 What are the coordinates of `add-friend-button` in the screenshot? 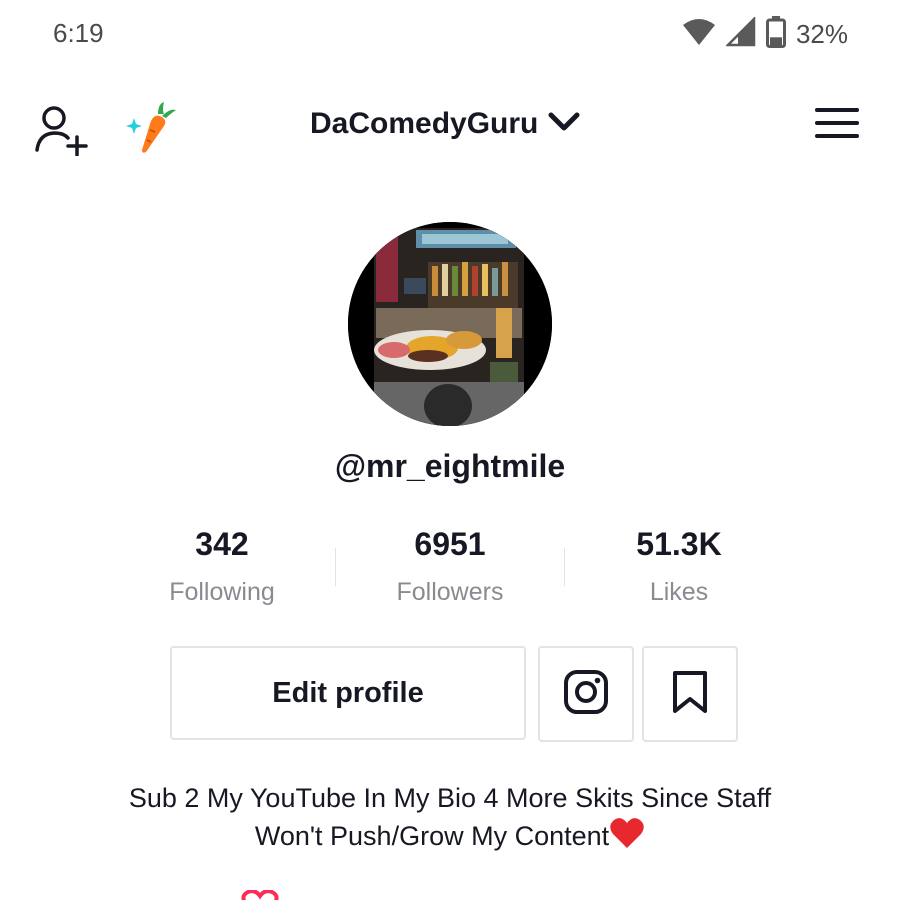 It's located at (61, 127).